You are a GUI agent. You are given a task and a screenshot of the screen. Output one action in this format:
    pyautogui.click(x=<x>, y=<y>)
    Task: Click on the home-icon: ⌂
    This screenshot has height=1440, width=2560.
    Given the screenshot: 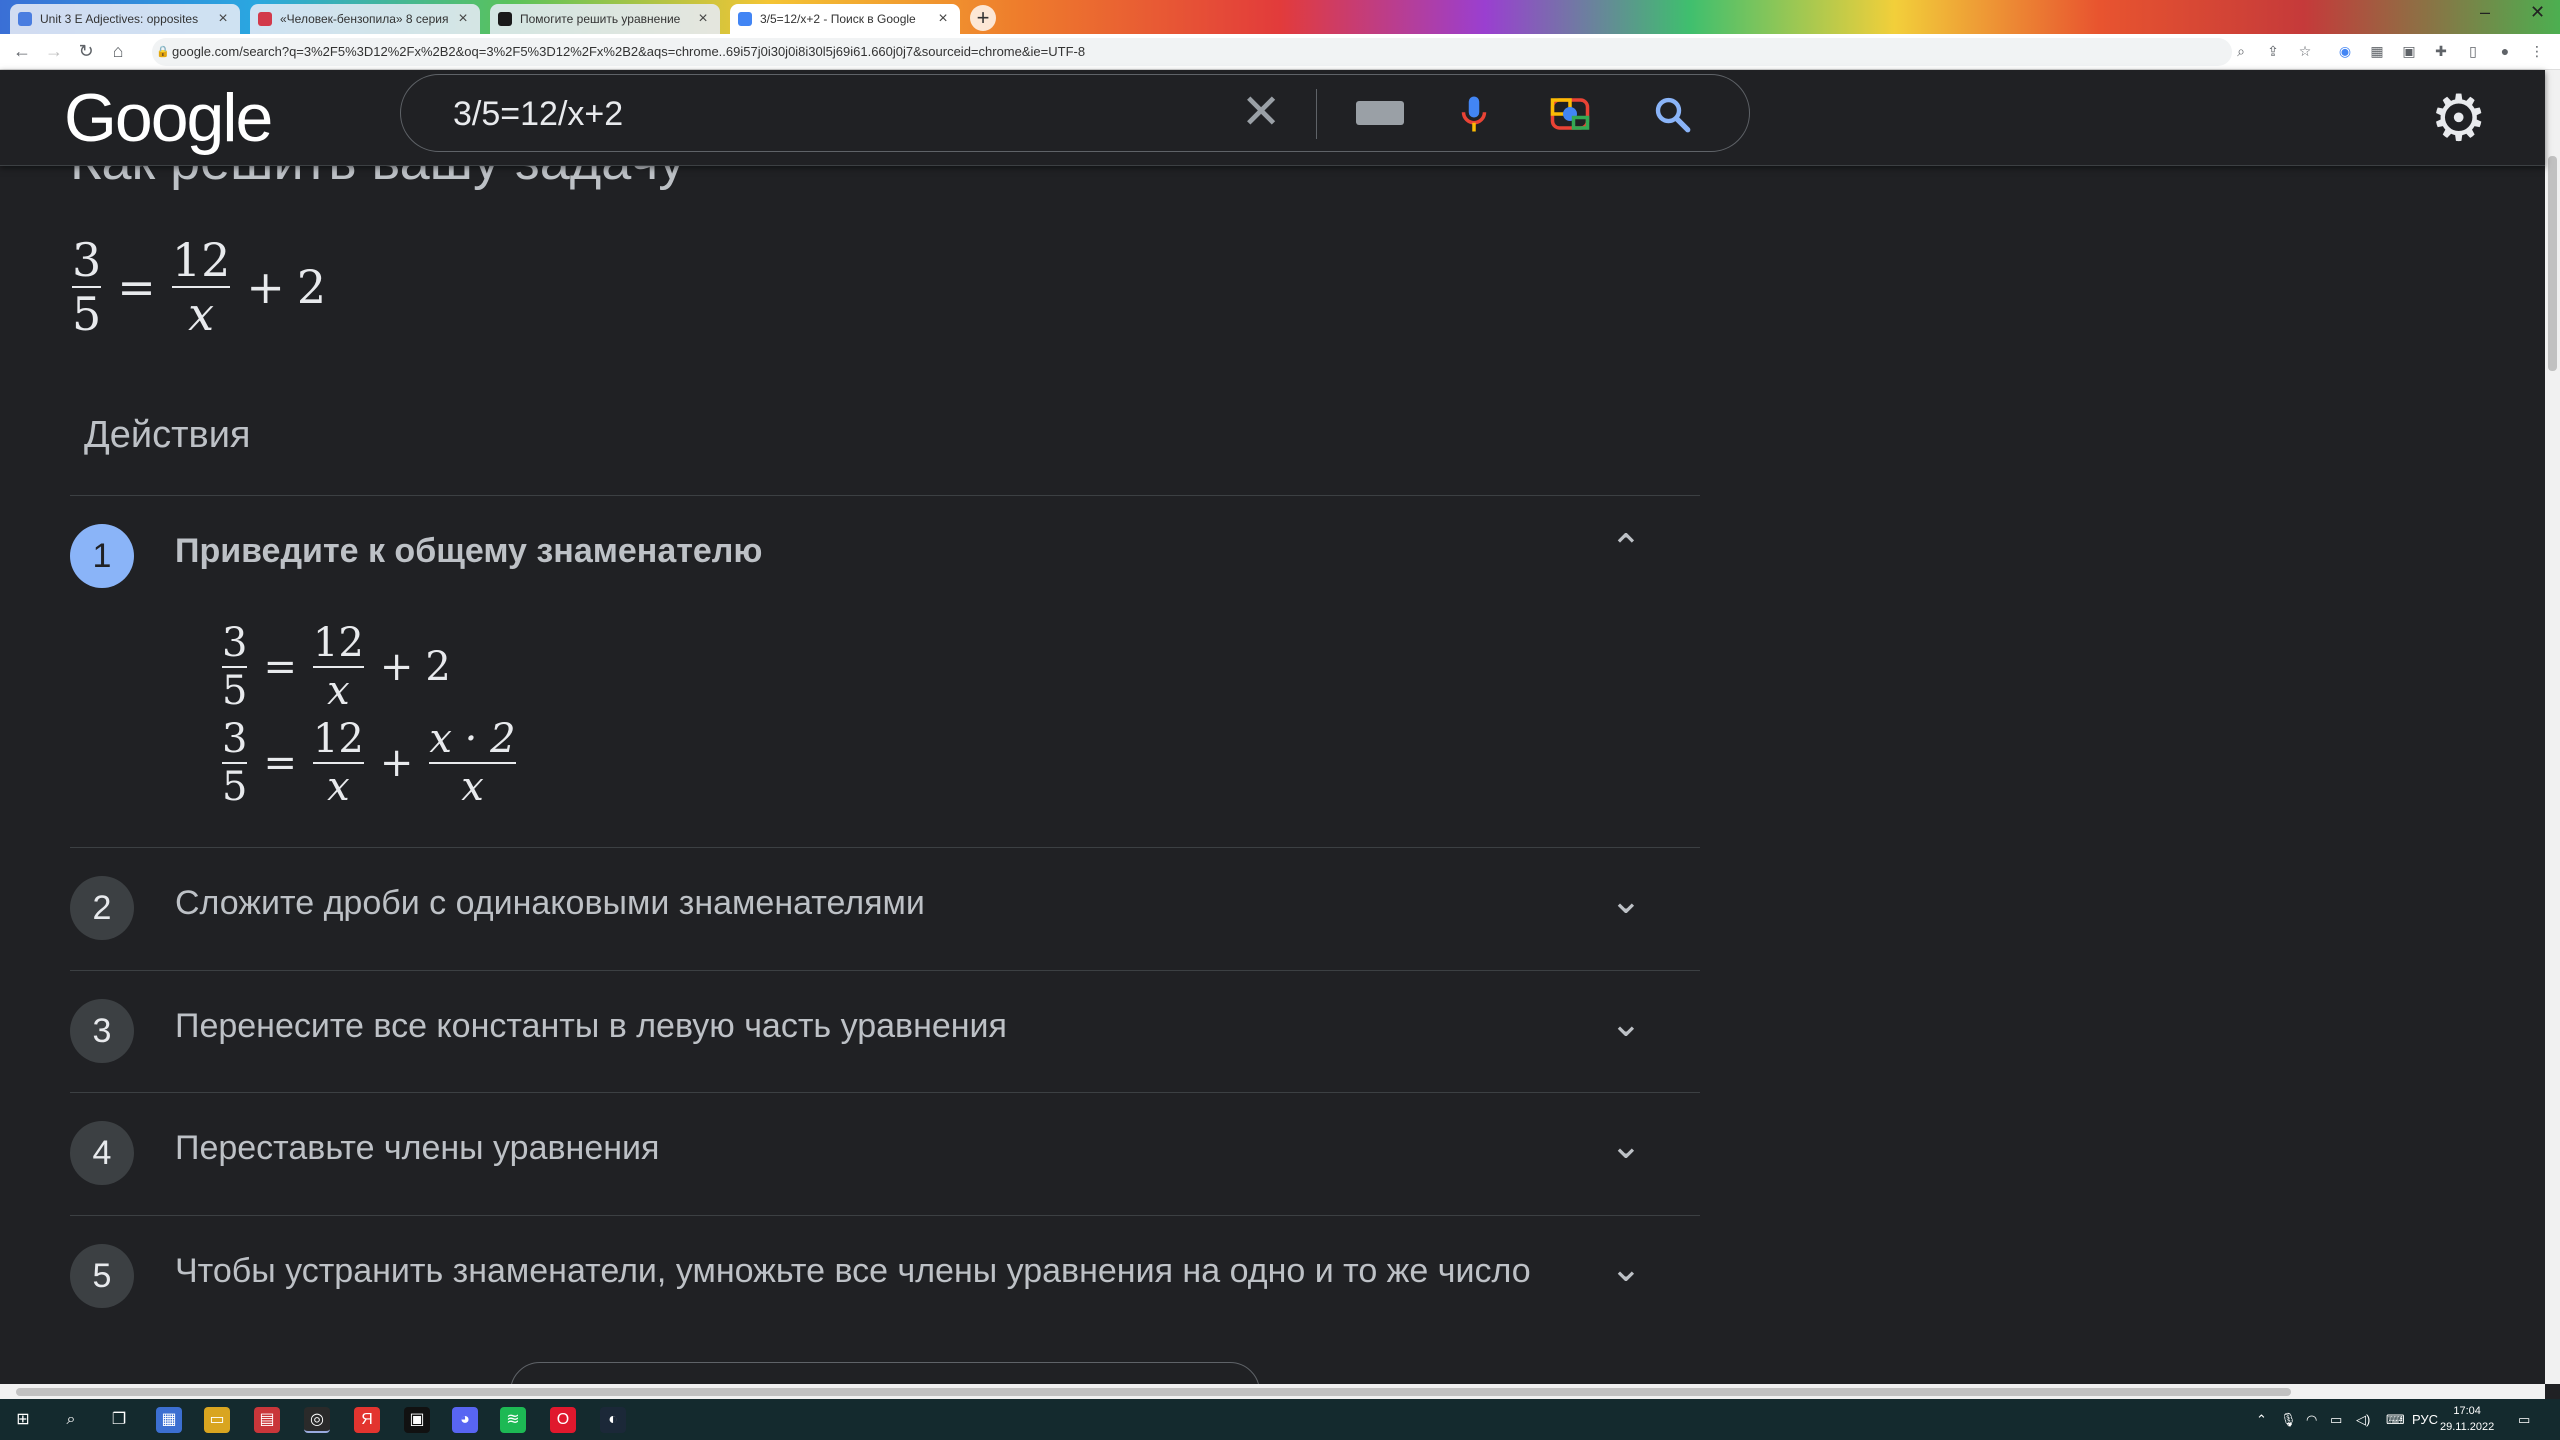 What is the action you would take?
    pyautogui.click(x=118, y=51)
    